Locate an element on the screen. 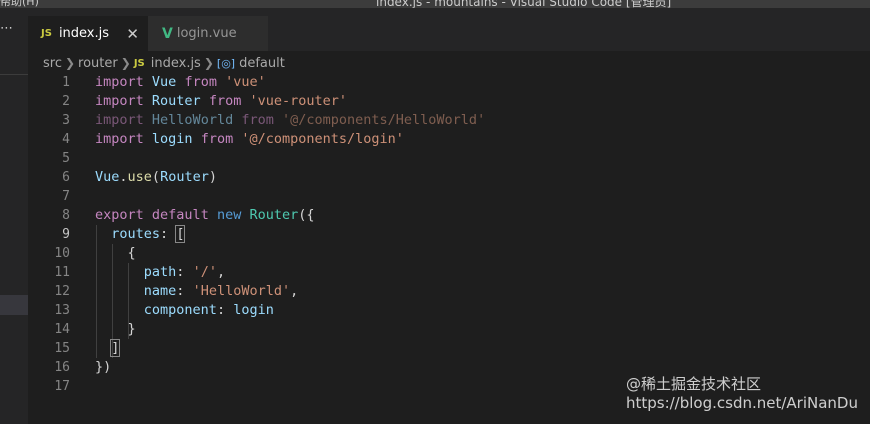 This screenshot has width=870, height=424. tab-label: index.js is located at coordinates (84, 33).